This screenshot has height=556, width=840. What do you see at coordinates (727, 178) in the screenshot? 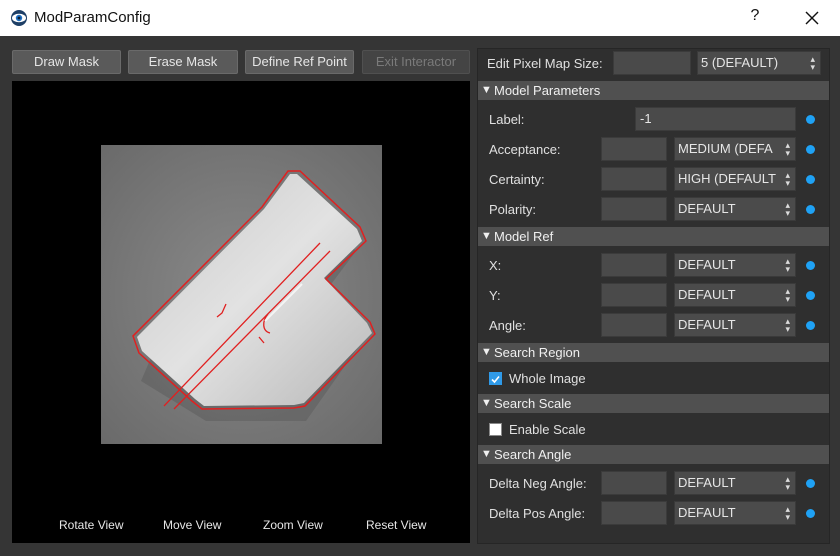
I see `certainty-value: HIGH (DEFAULT` at bounding box center [727, 178].